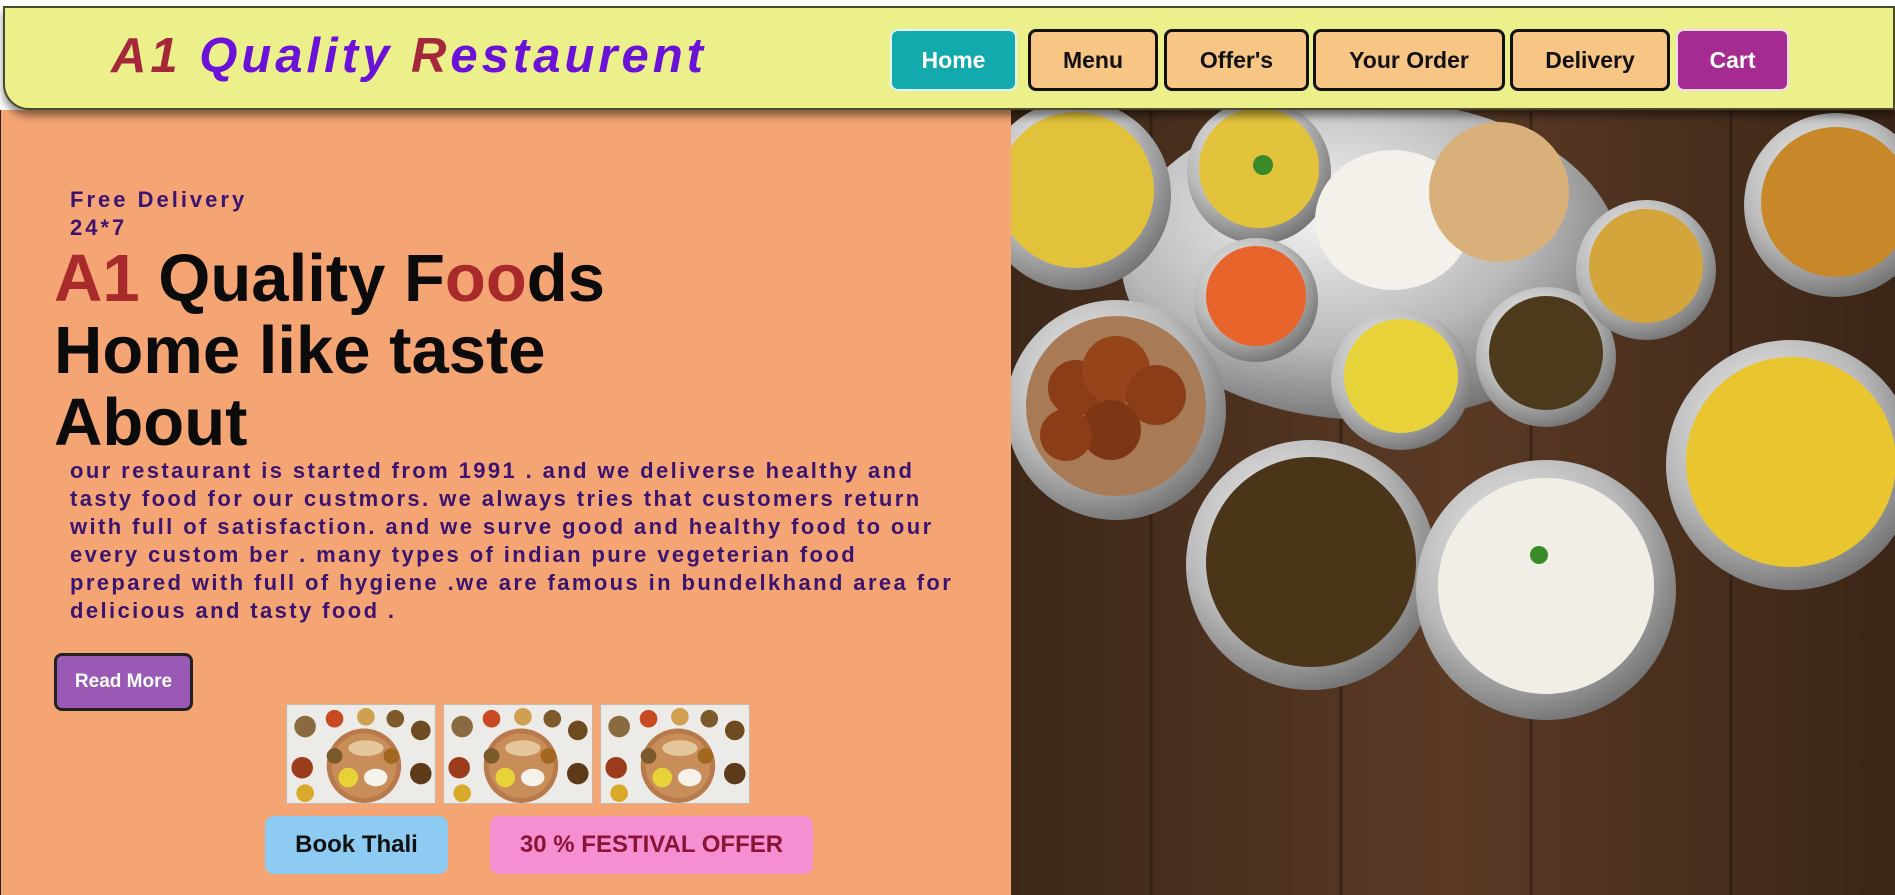 This screenshot has width=1895, height=895. Describe the element at coordinates (155, 56) in the screenshot. I see `brand-part-a1: A1` at that location.